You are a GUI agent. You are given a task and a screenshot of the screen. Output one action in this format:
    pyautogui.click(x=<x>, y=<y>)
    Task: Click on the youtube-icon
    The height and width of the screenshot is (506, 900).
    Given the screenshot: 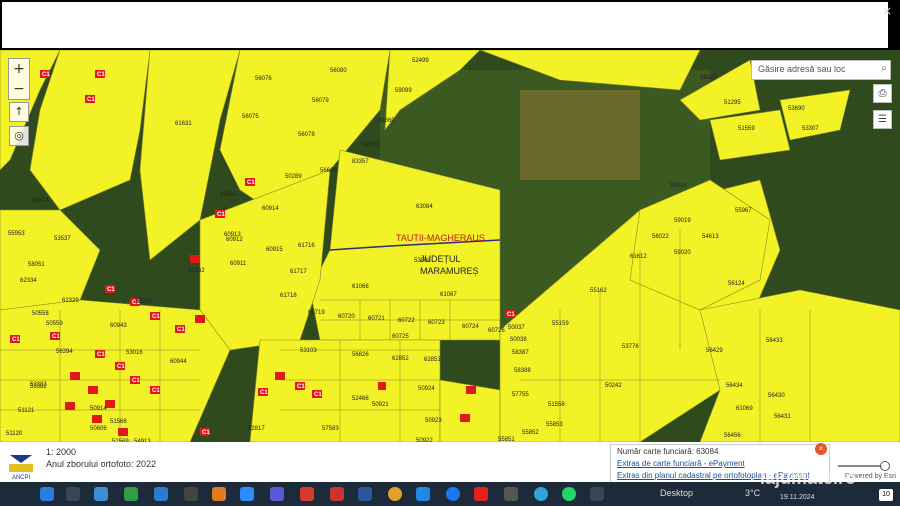 What is the action you would take?
    pyautogui.click(x=481, y=494)
    